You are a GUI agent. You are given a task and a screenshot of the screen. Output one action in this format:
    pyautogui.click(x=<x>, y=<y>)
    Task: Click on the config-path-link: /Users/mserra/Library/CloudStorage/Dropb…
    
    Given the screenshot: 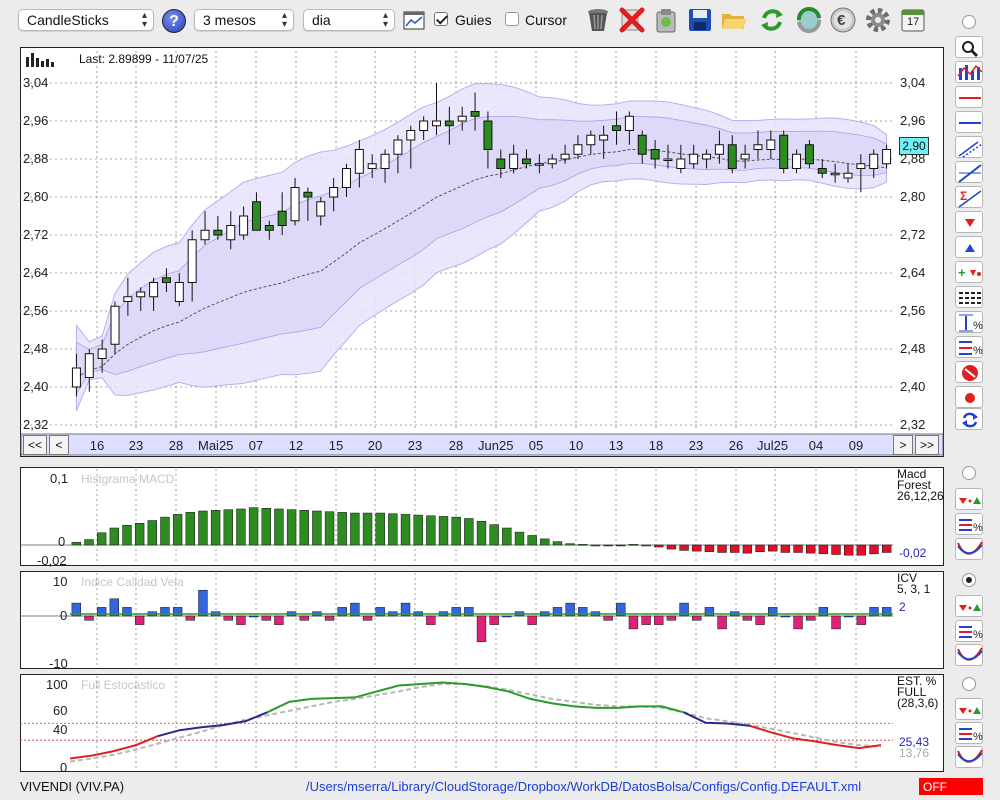 What is the action you would take?
    pyautogui.click(x=583, y=786)
    